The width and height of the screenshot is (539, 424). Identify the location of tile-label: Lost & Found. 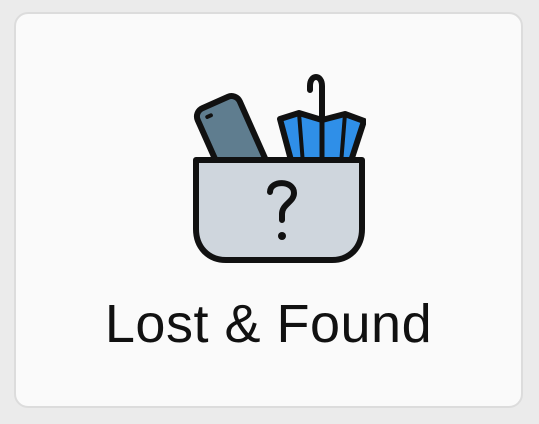
(268, 324).